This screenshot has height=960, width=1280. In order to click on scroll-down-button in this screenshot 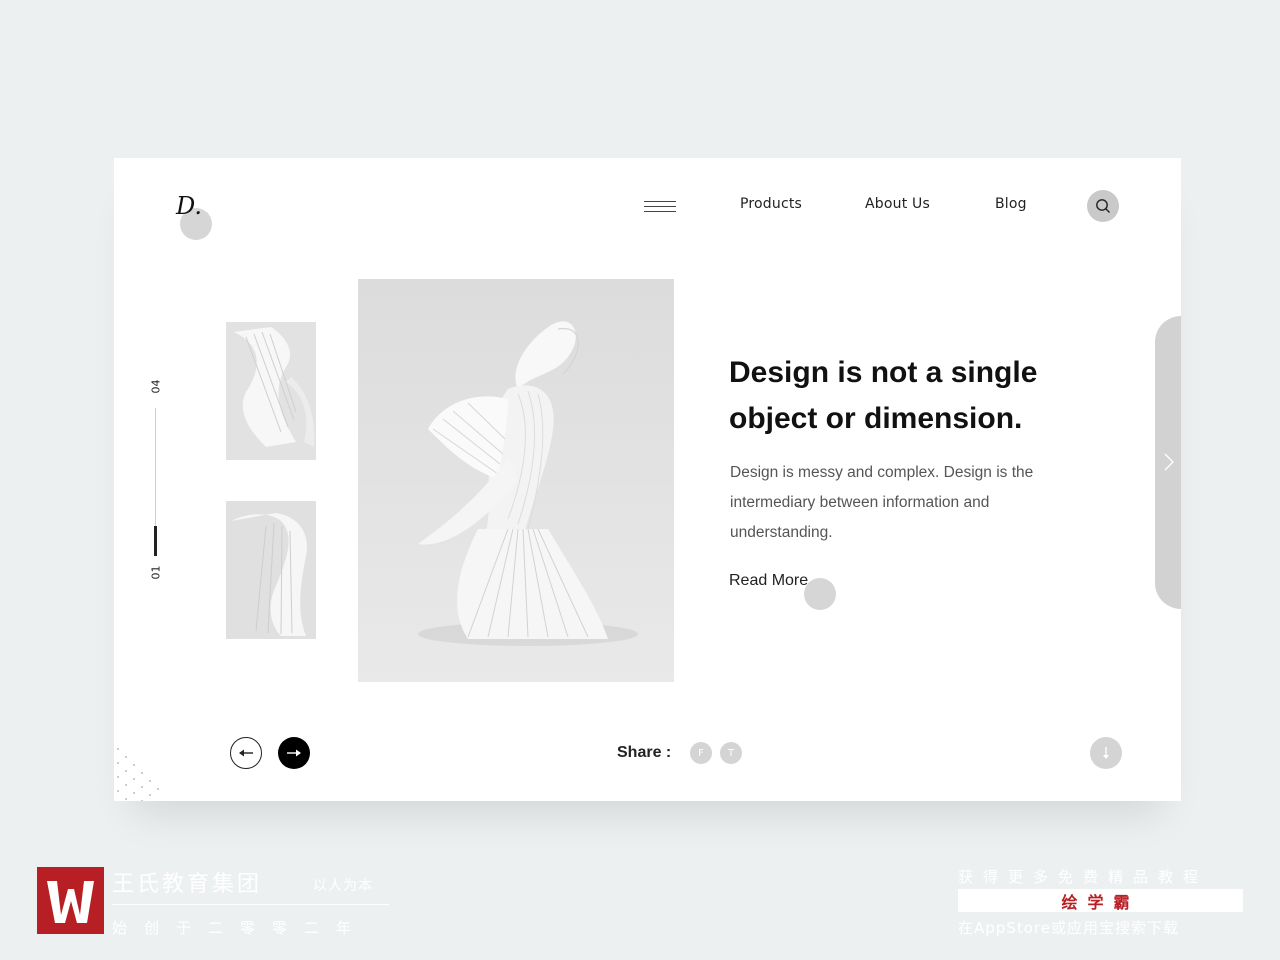, I will do `click(1106, 753)`.